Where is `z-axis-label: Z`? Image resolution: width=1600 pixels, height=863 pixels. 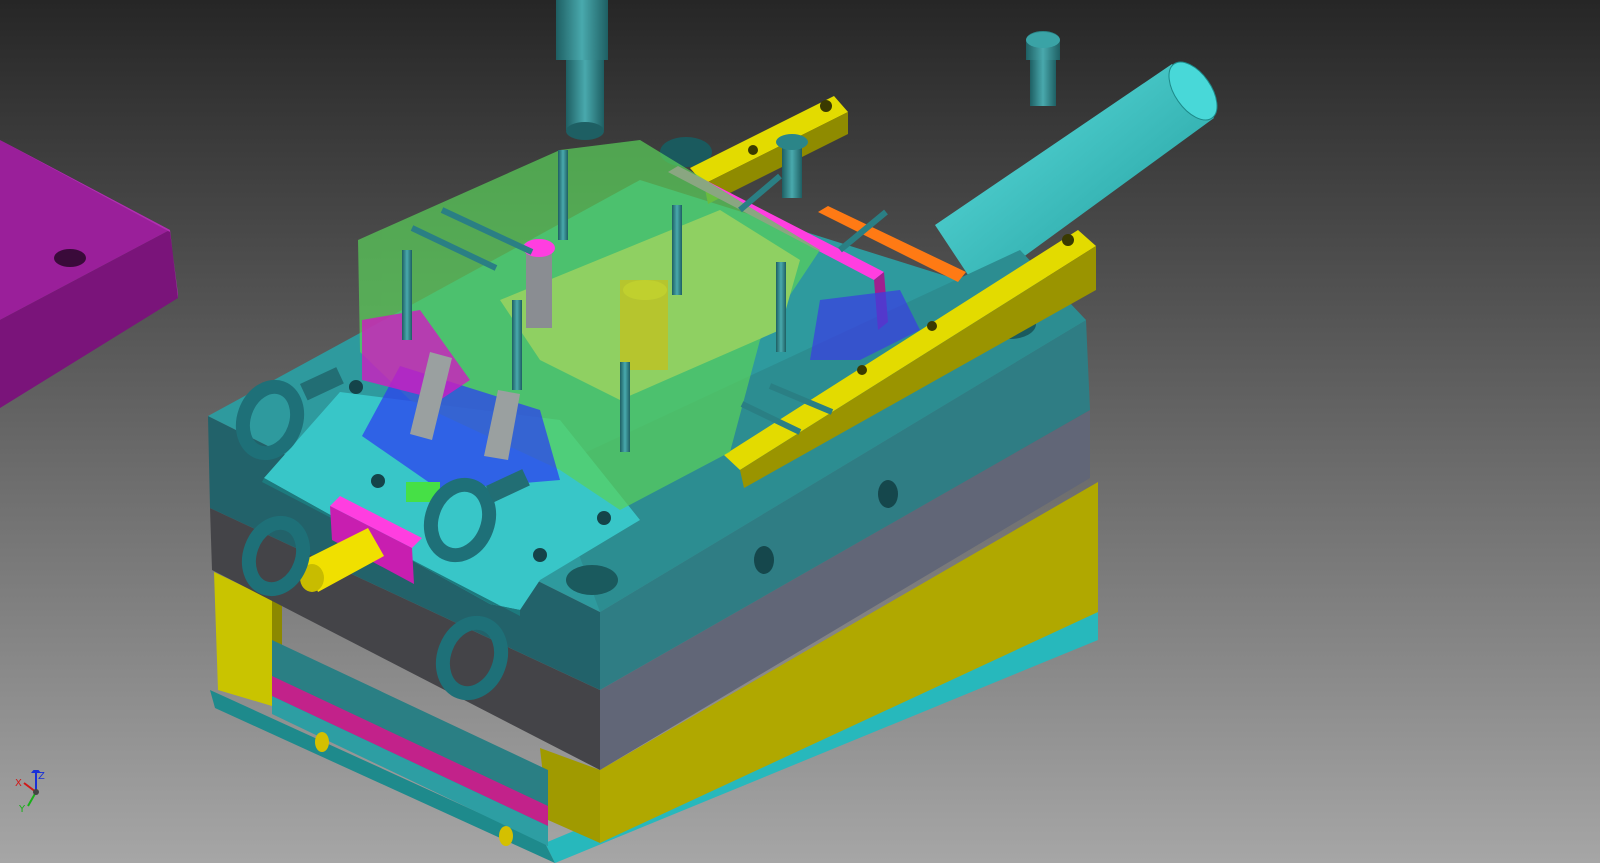 z-axis-label: Z is located at coordinates (41, 776).